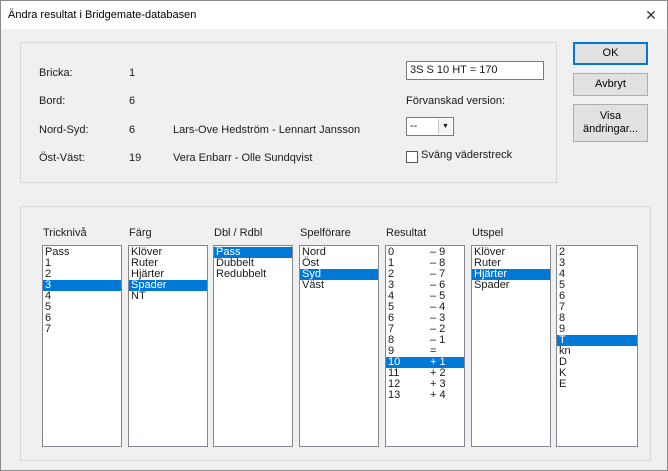 The height and width of the screenshot is (471, 668). I want to click on ns-label: Nord-Syd:, so click(64, 130).